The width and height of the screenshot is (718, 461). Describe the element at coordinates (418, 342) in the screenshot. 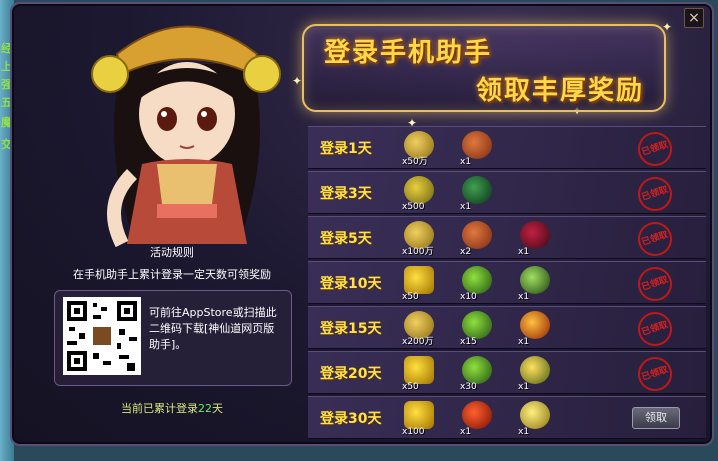

I see `item-quantity: x200万` at that location.